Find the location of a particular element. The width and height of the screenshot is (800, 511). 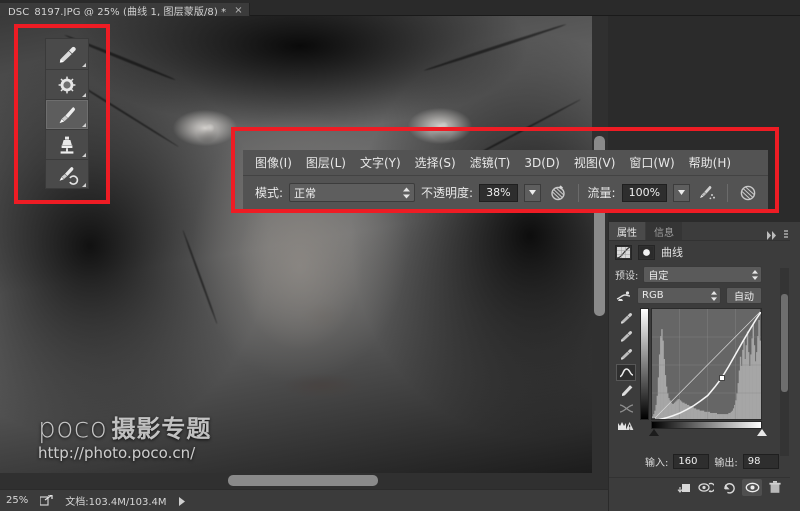

preset-row: 预设: 自定 is located at coordinates (700, 274).